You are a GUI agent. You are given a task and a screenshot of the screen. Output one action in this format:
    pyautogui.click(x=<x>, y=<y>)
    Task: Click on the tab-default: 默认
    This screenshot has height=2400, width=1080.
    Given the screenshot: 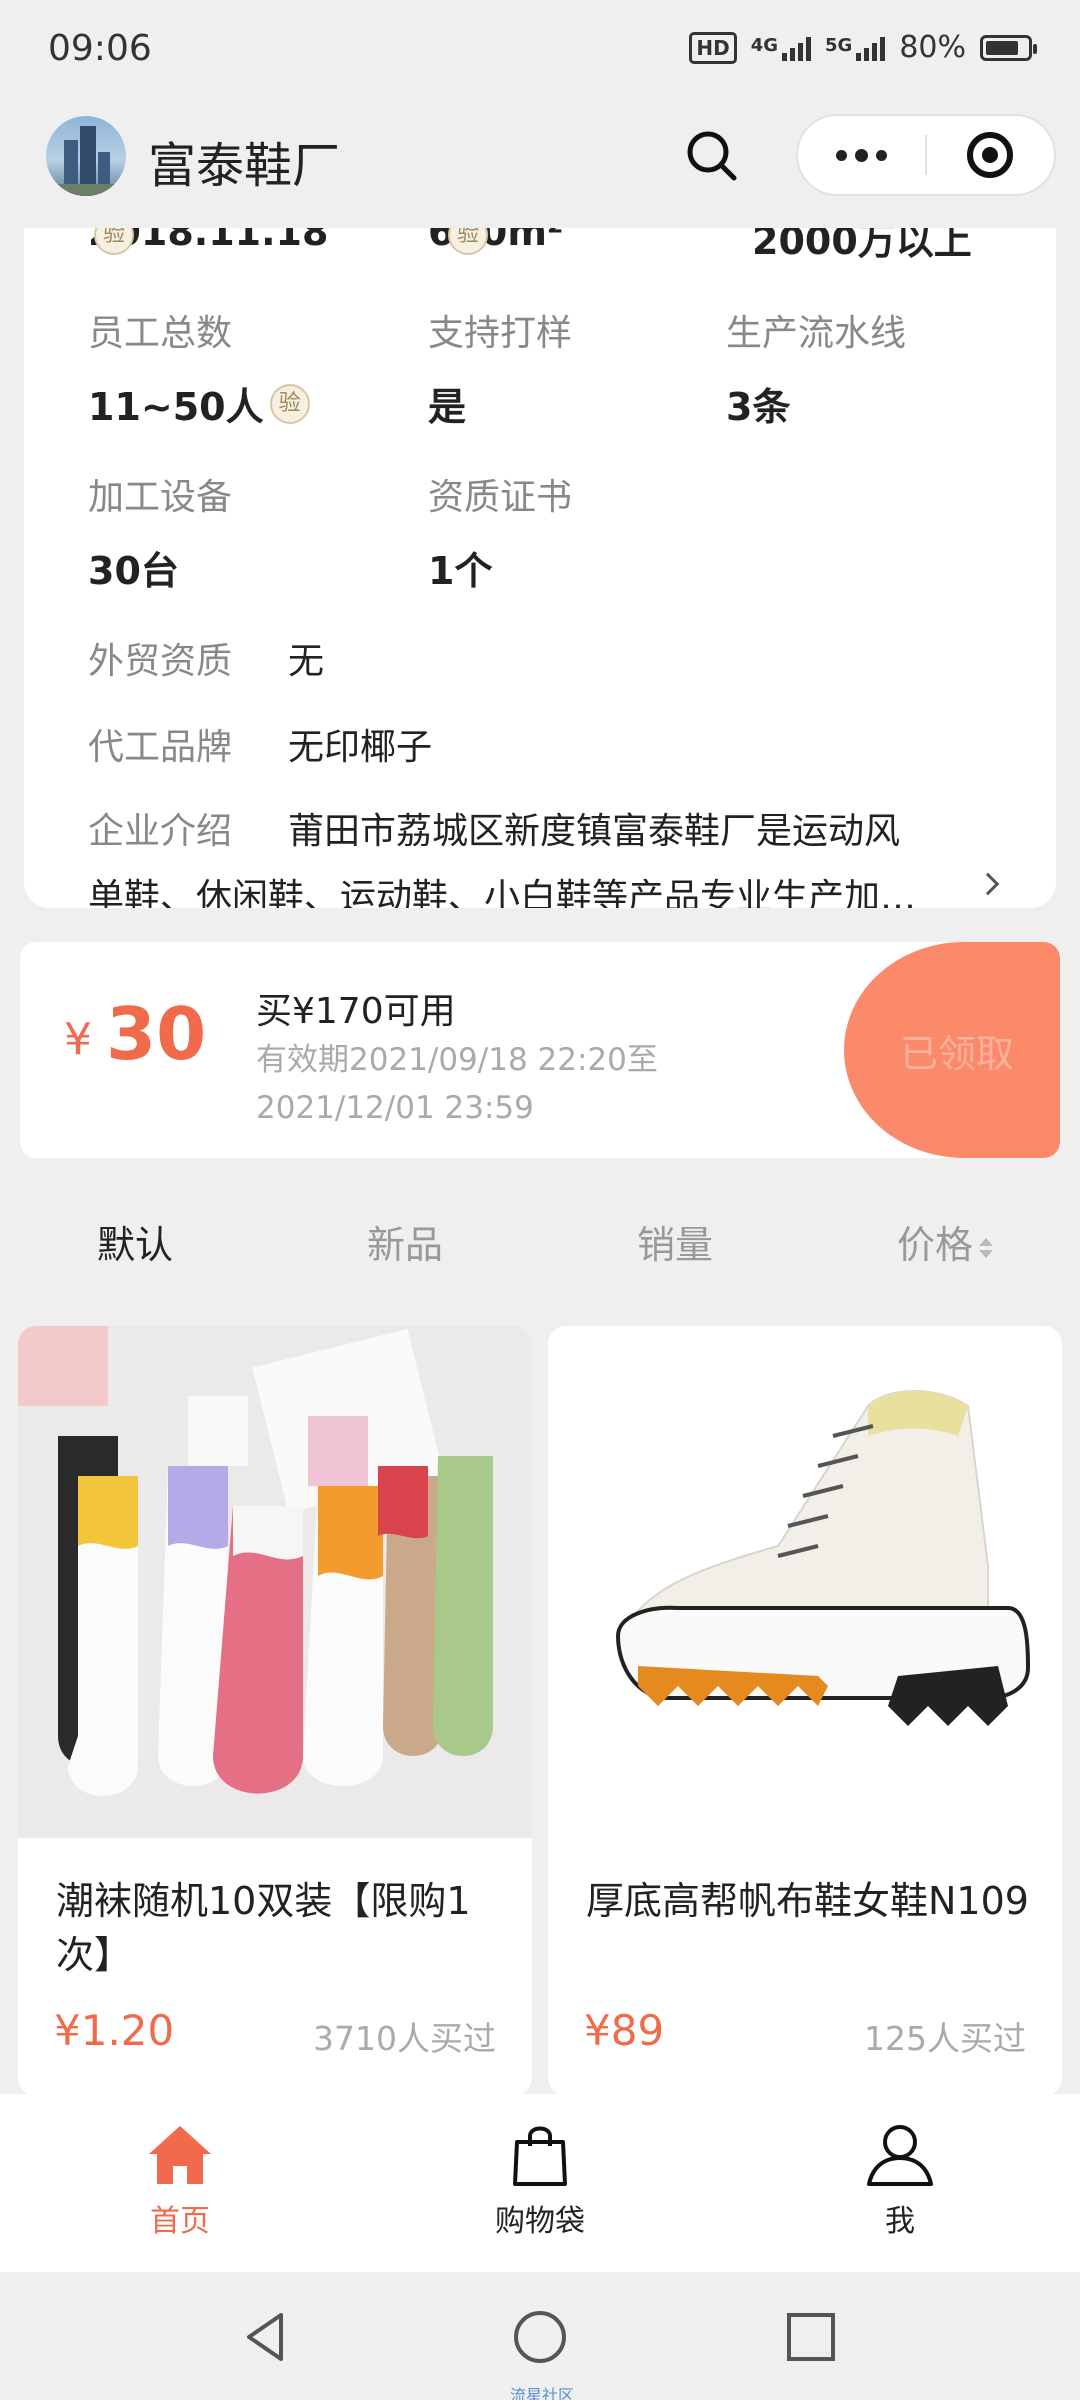 What is the action you would take?
    pyautogui.click(x=135, y=1245)
    